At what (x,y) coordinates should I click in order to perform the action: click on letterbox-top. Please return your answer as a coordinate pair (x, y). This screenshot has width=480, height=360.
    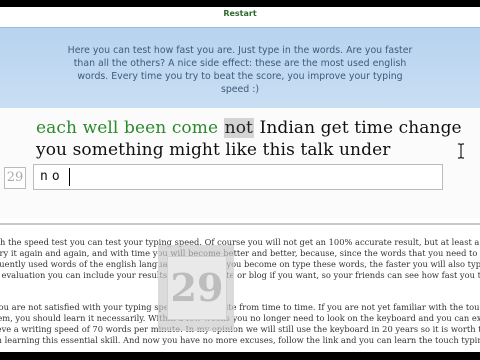
    Looking at the image, I should click on (240, 3).